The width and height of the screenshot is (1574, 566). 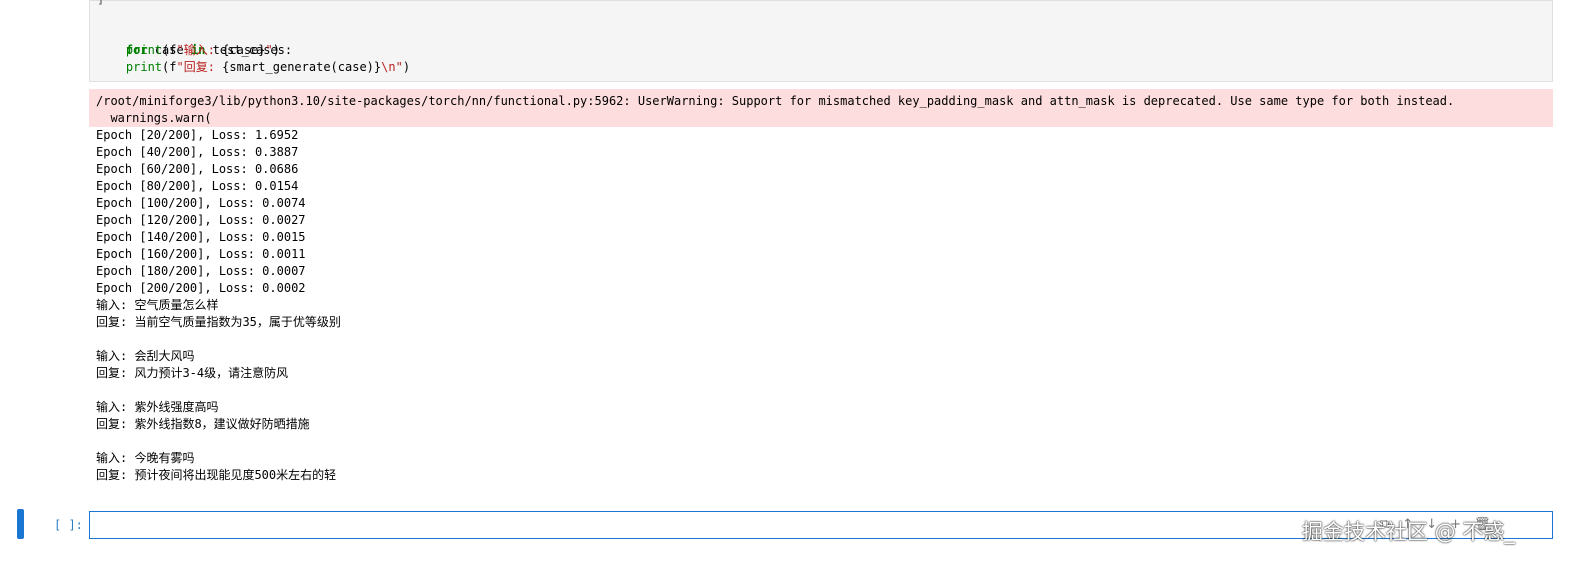 I want to click on output-line: Epoch [200/200], Loss: 0.0002, so click(x=201, y=288).